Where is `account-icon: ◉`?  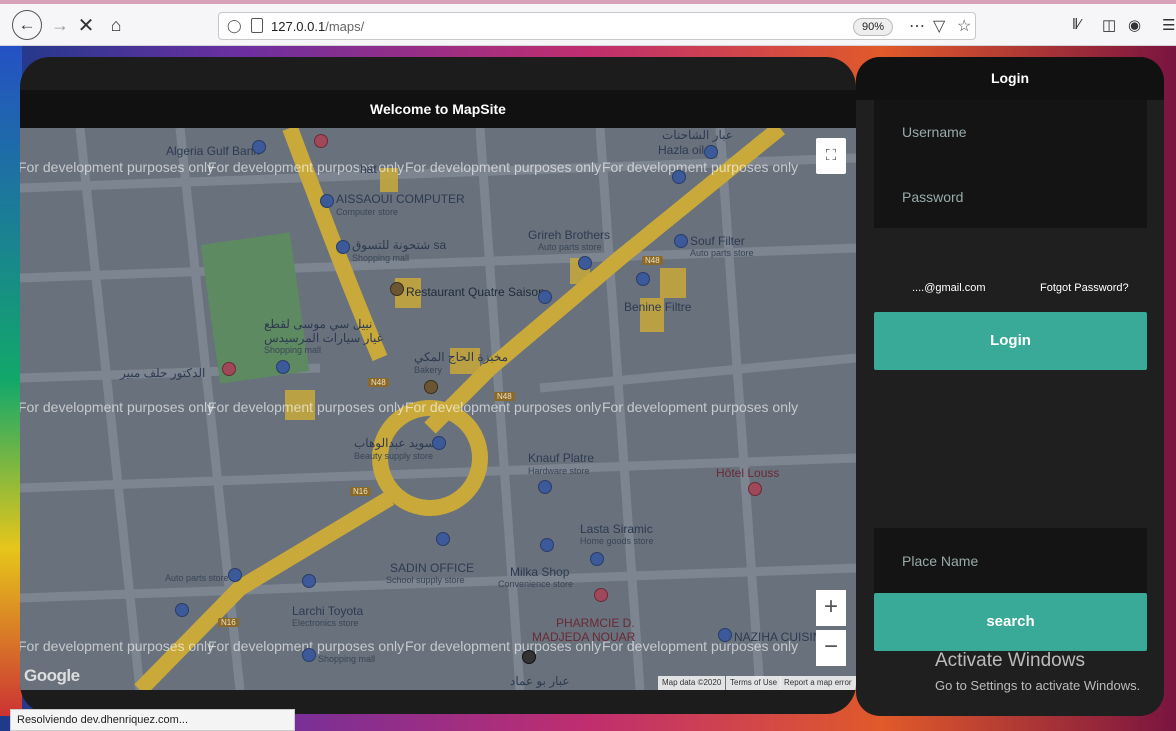 account-icon: ◉ is located at coordinates (1134, 25).